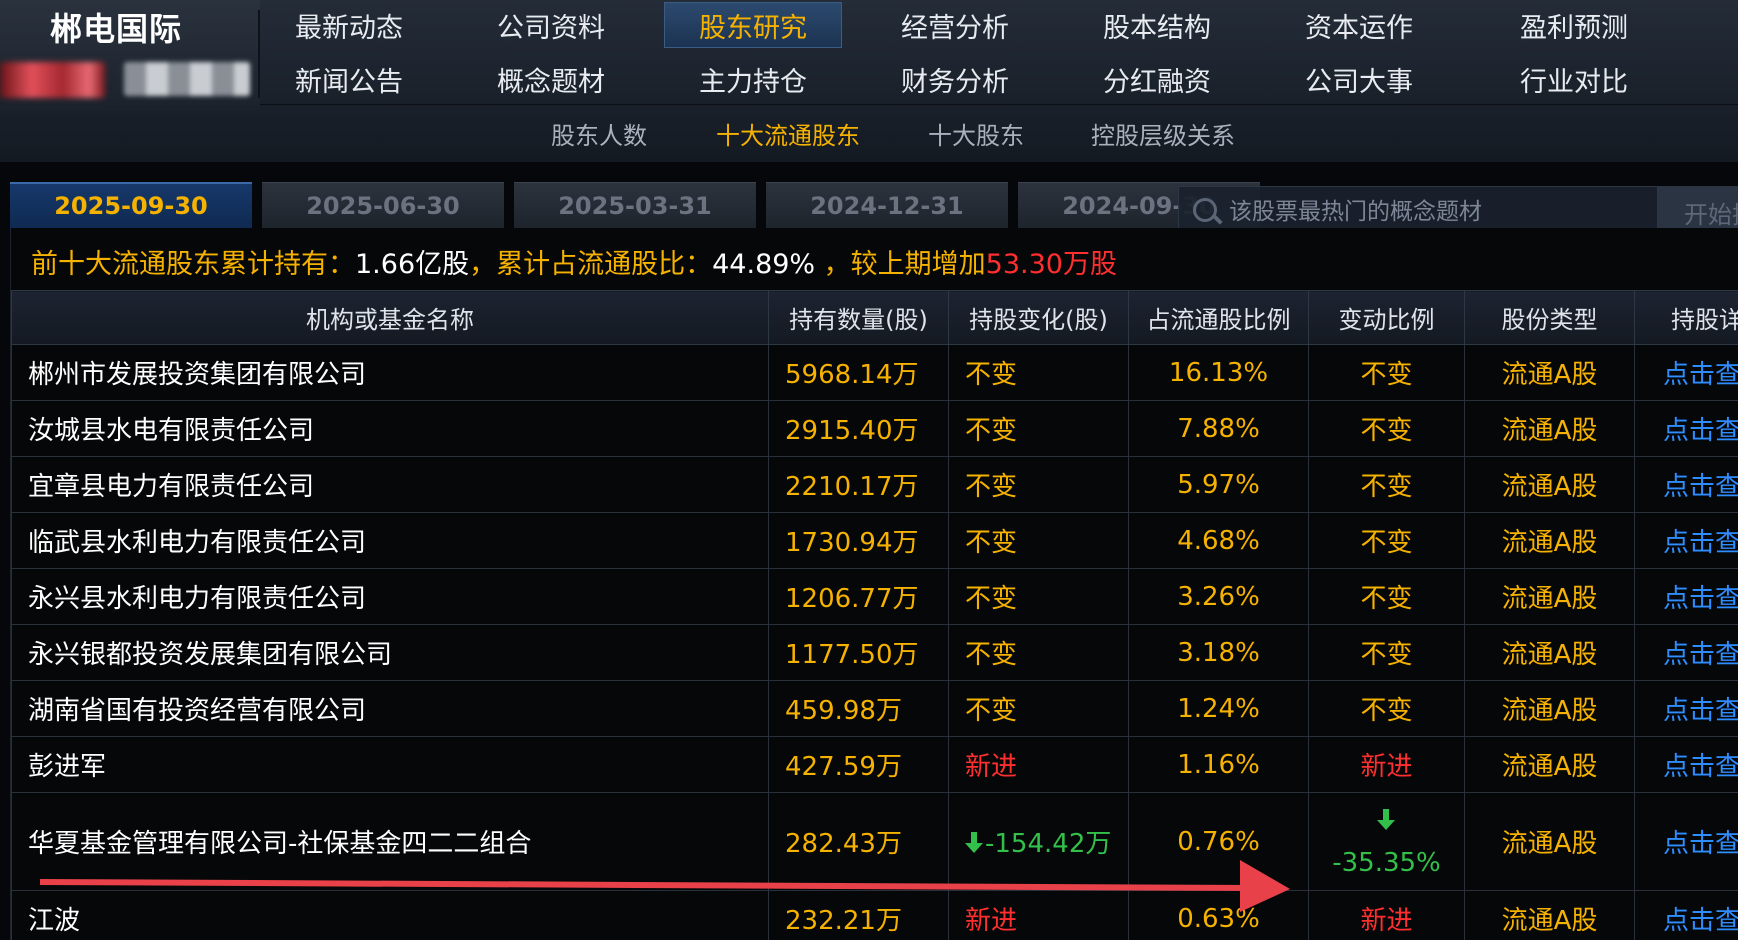 The width and height of the screenshot is (1738, 940). I want to click on holding-change-cell: -154.42万, so click(1038, 841).